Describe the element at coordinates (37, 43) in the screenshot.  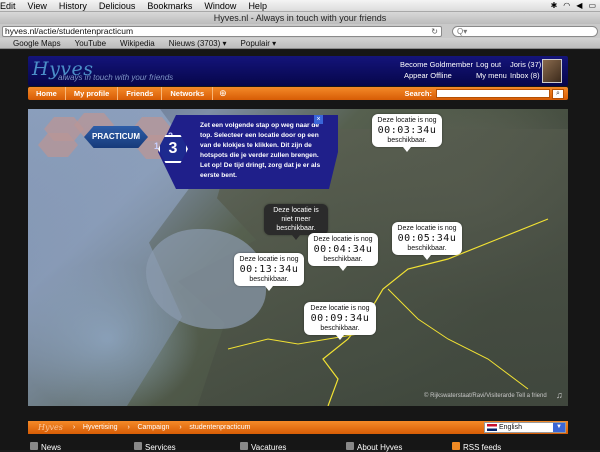
I see `bookmark-google-maps: Google Maps` at that location.